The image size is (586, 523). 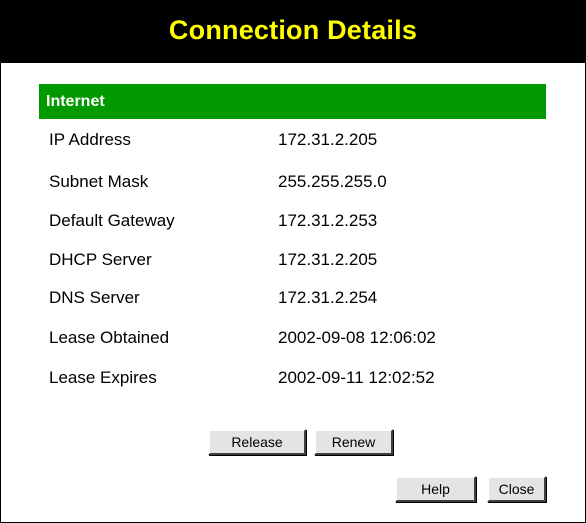 What do you see at coordinates (293, 231) in the screenshot?
I see `detail-row-default-gateway: Default Gateway 172.31.2.253` at bounding box center [293, 231].